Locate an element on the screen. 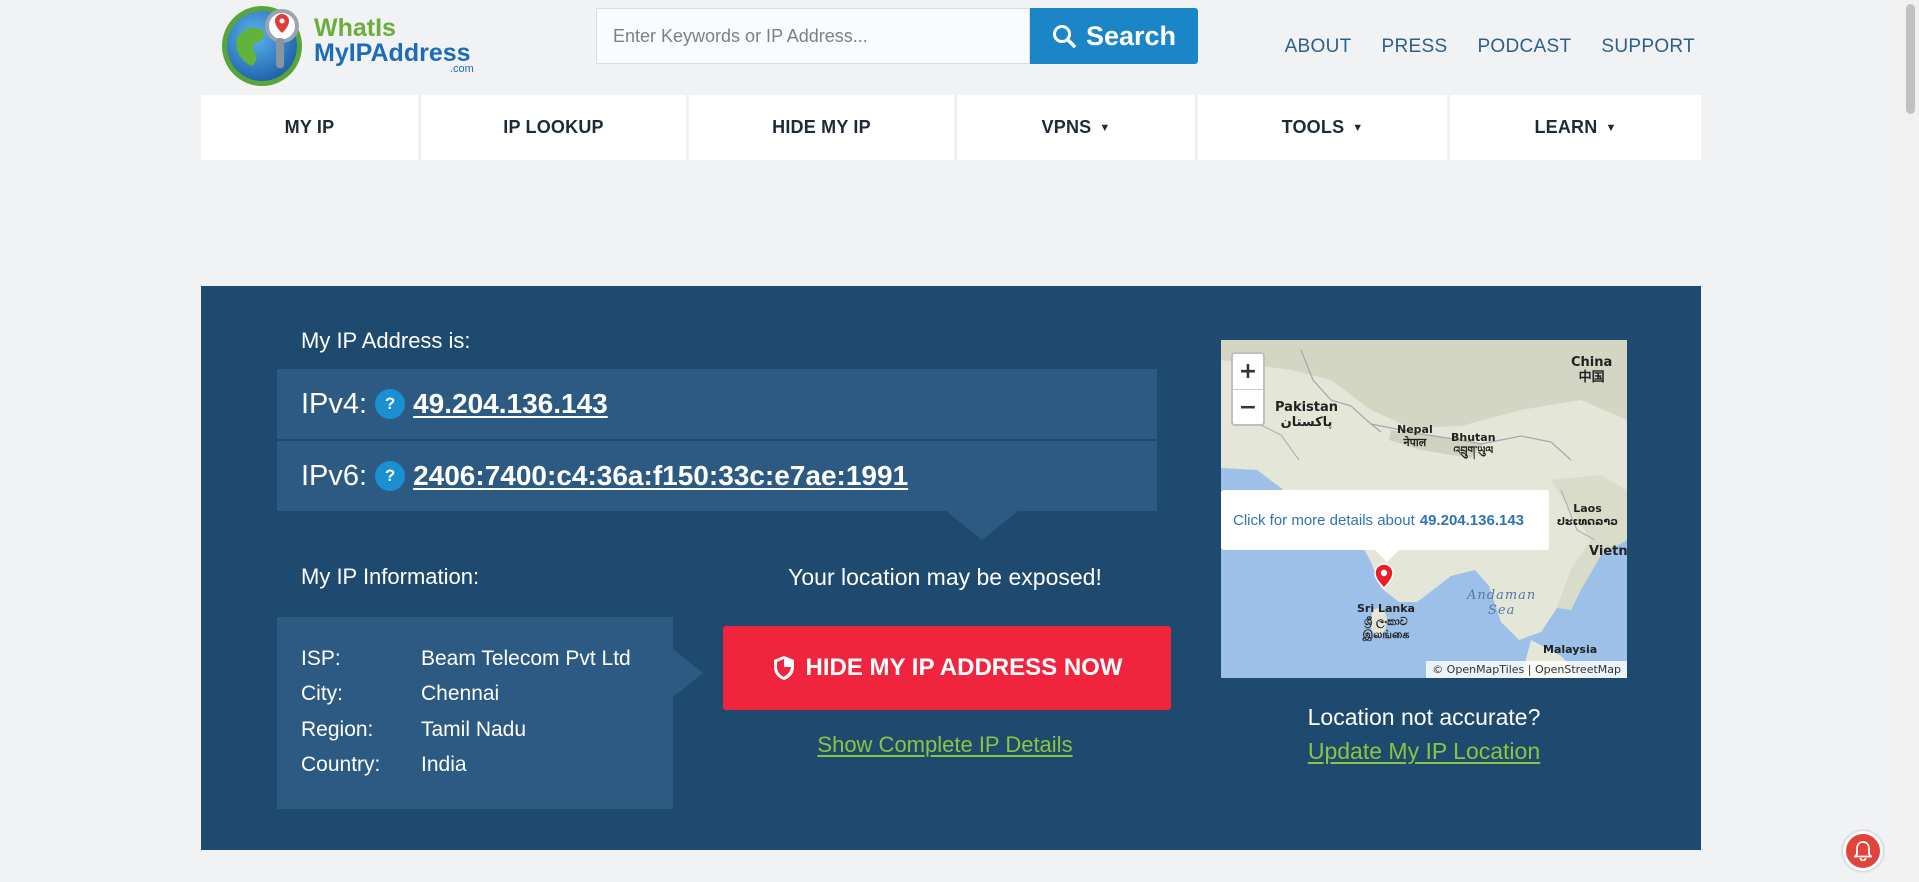 The image size is (1919, 882). notification-bell-button is located at coordinates (1863, 851).